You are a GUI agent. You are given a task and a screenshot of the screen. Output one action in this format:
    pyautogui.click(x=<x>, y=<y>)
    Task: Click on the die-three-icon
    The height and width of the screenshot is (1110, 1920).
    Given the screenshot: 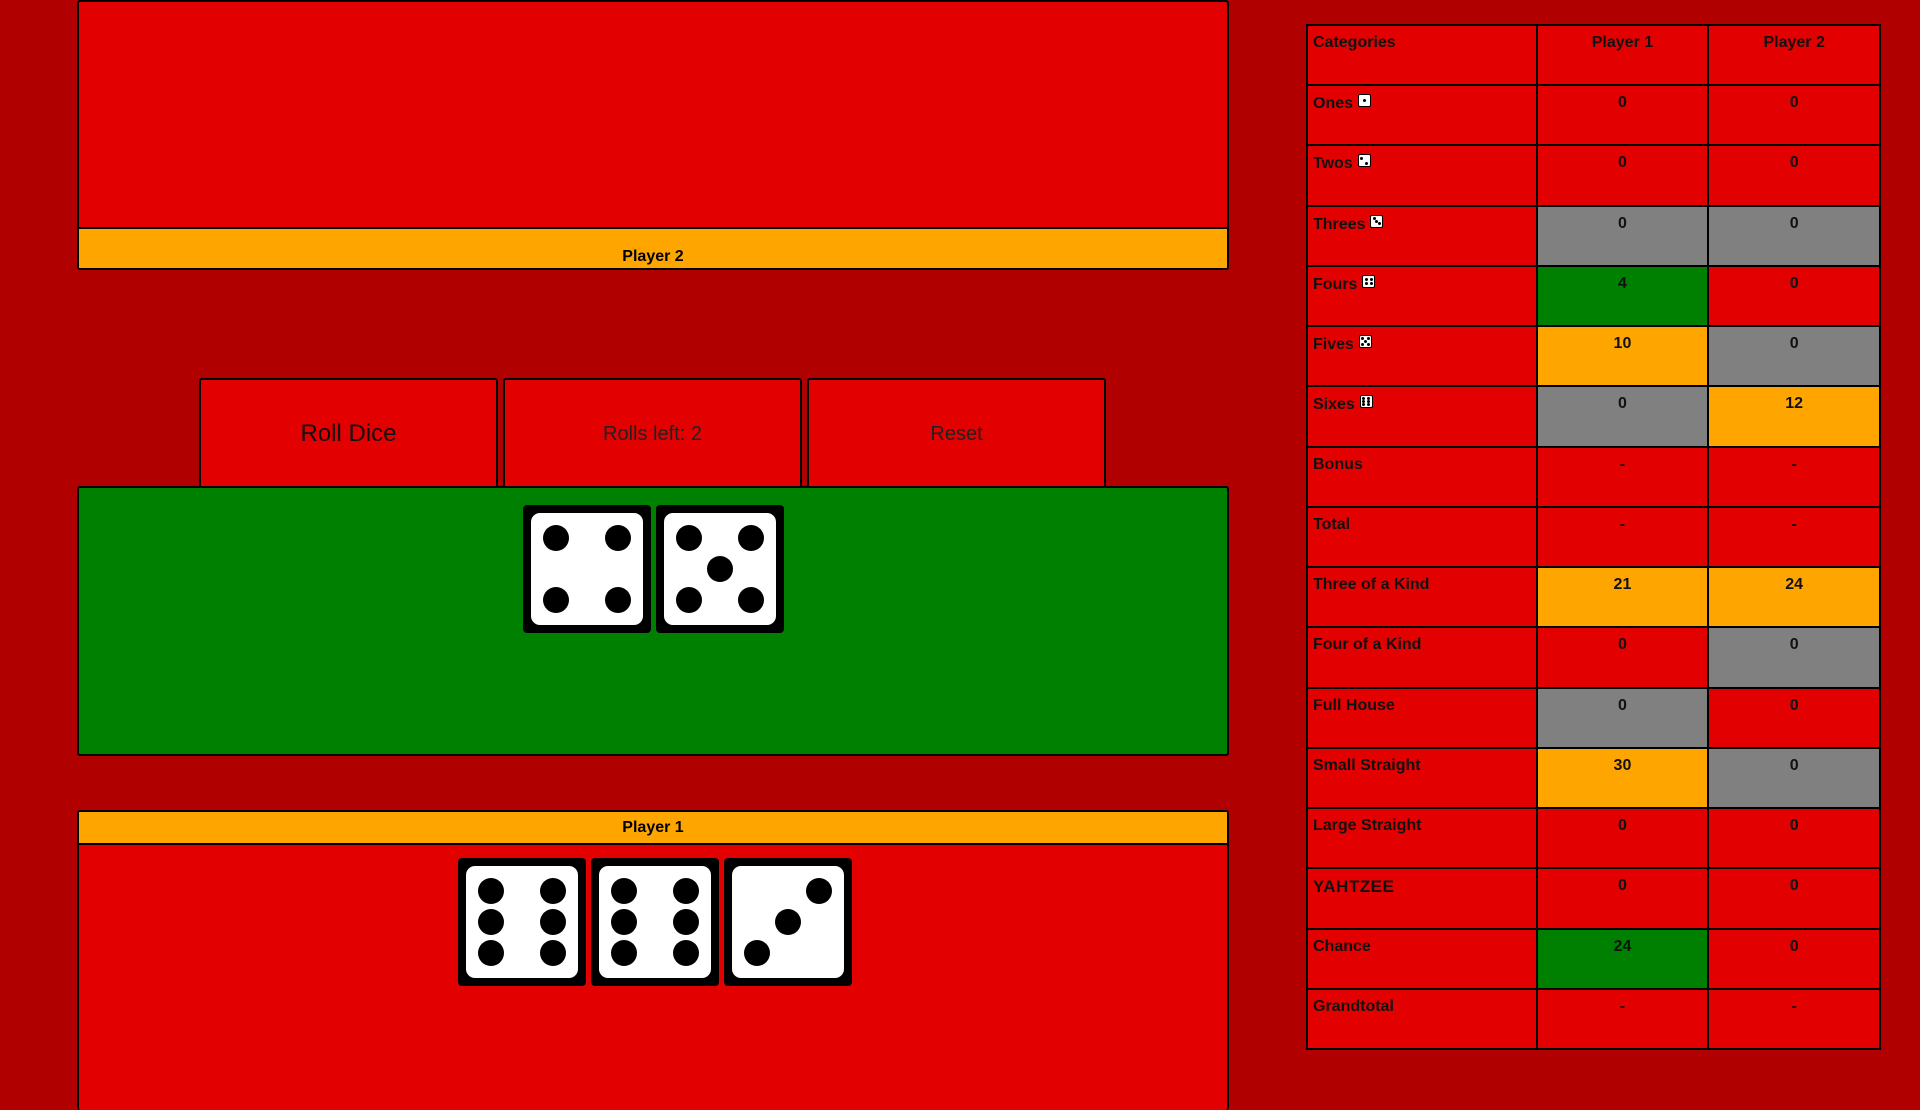 What is the action you would take?
    pyautogui.click(x=1377, y=221)
    